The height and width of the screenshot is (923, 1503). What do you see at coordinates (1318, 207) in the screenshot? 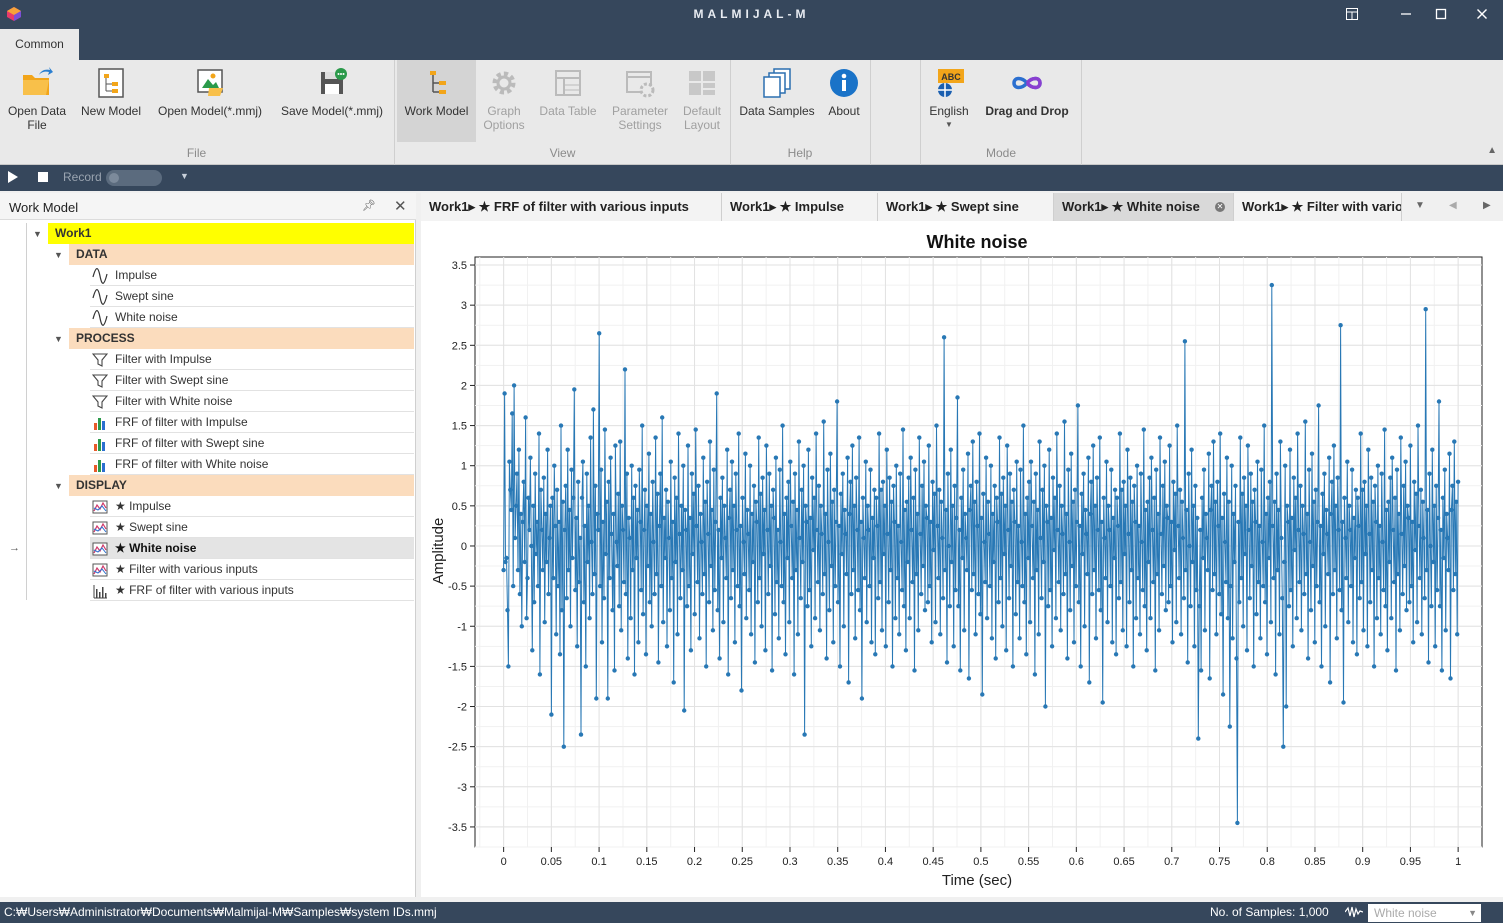
I see `doc-tab-filter: Work1▸ ★ Filter with various inputs` at bounding box center [1318, 207].